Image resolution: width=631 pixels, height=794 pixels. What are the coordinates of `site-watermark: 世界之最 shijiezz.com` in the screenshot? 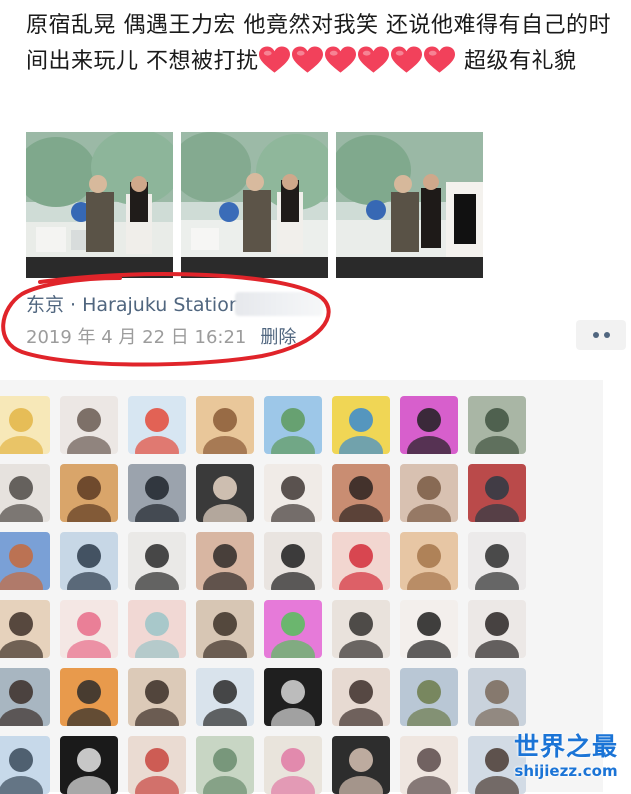 It's located at (566, 756).